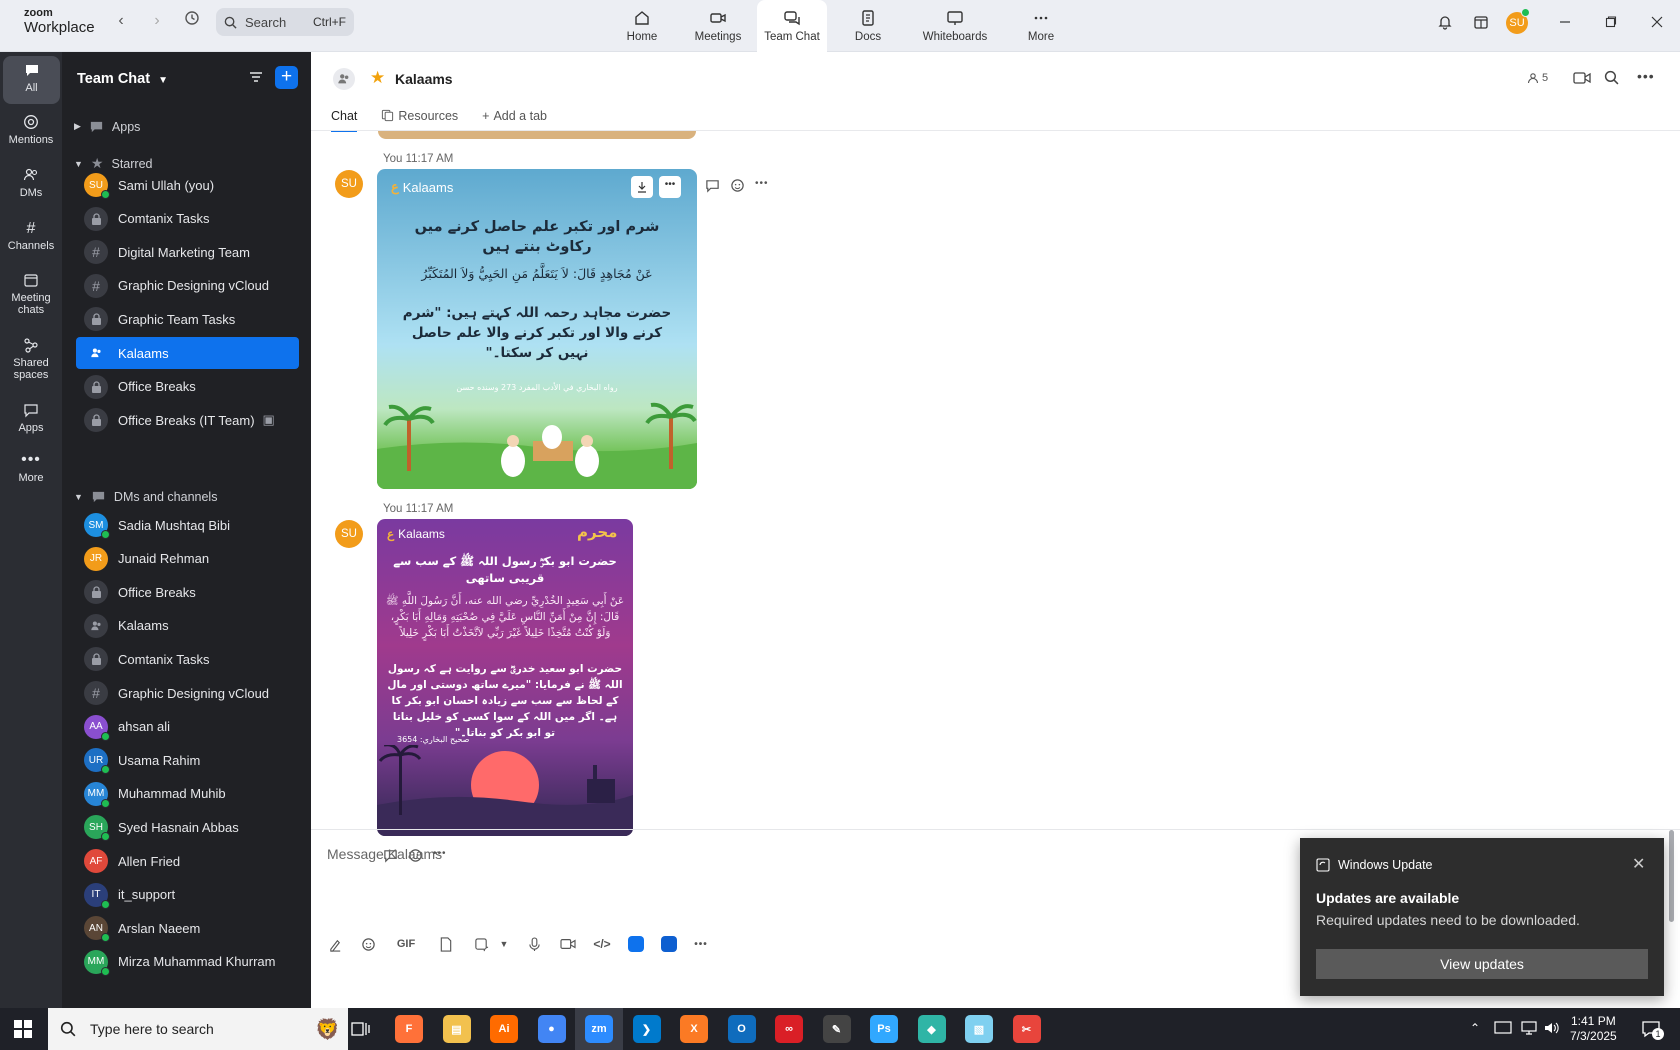 The width and height of the screenshot is (1680, 1050). What do you see at coordinates (187, 525) in the screenshot?
I see `sidebar-item: SM Sadia Mushtaq Bibi` at bounding box center [187, 525].